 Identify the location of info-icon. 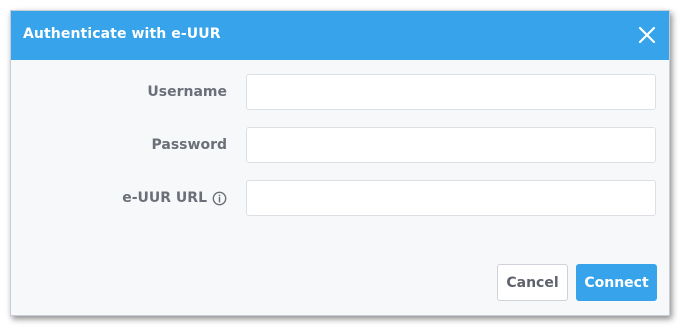
(219, 198).